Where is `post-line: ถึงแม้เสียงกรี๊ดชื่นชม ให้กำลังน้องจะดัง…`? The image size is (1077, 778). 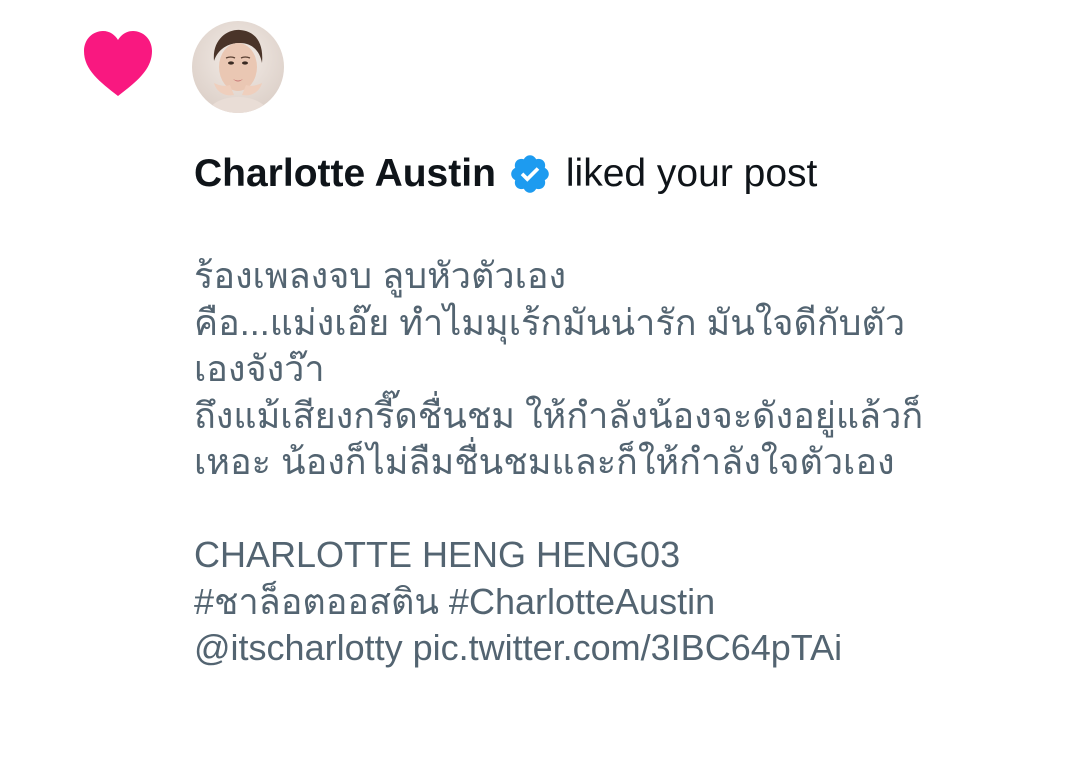
post-line: ถึงแม้เสียงกรี๊ดชื่นชม ให้กำลังน้องจะดัง… is located at coordinates (559, 415).